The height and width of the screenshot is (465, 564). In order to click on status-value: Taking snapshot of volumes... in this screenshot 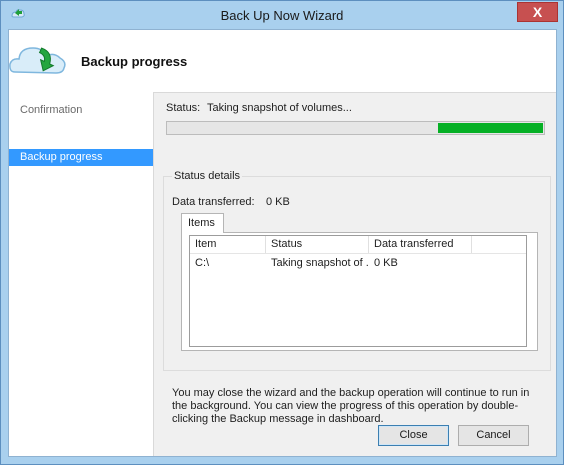, I will do `click(279, 108)`.